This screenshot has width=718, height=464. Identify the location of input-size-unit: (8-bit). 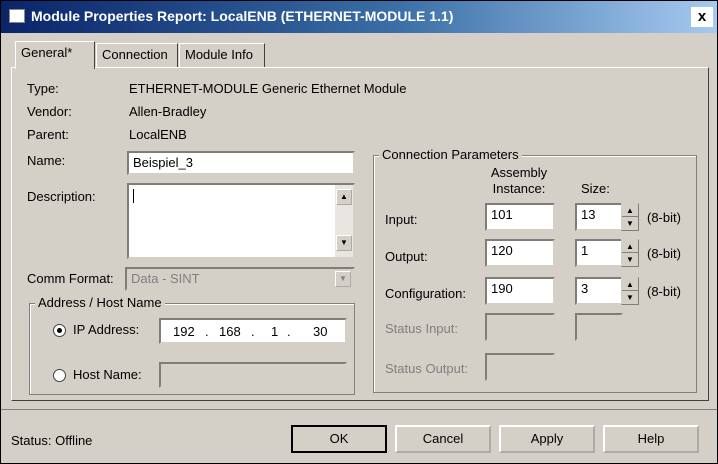
(664, 217).